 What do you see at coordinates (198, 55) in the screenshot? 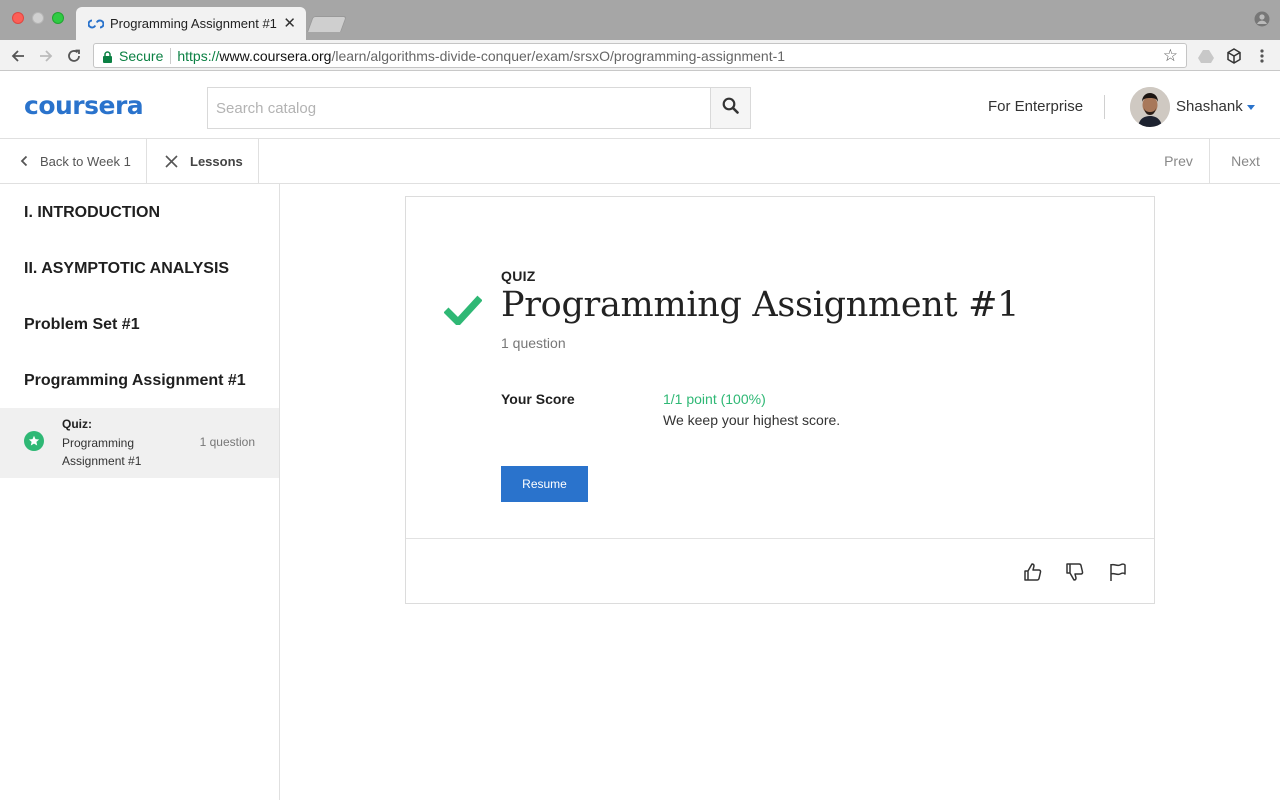
I see `url-scheme: https://` at bounding box center [198, 55].